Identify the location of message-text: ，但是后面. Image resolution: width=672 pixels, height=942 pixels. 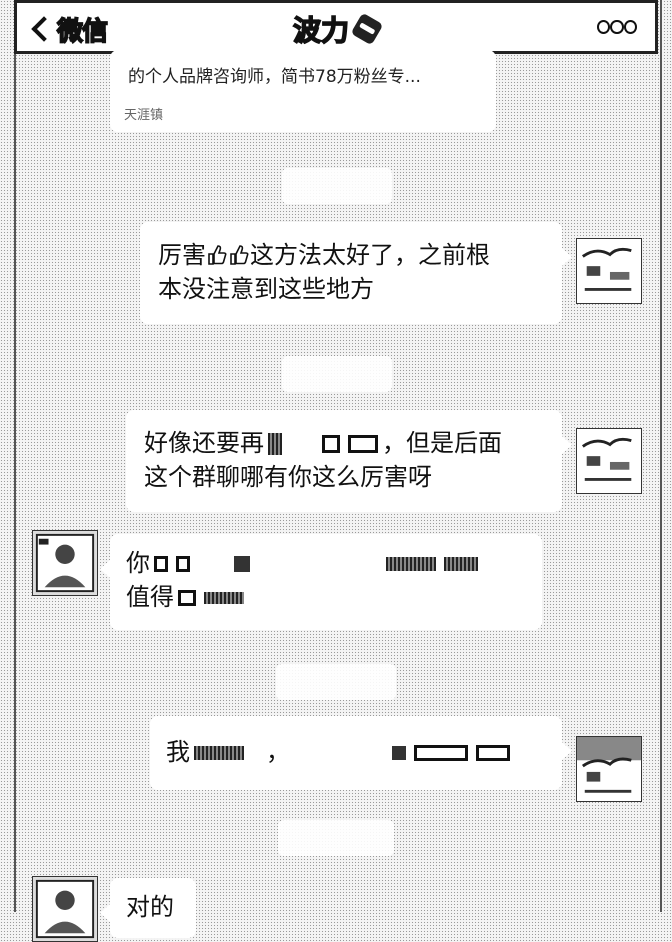
(442, 443).